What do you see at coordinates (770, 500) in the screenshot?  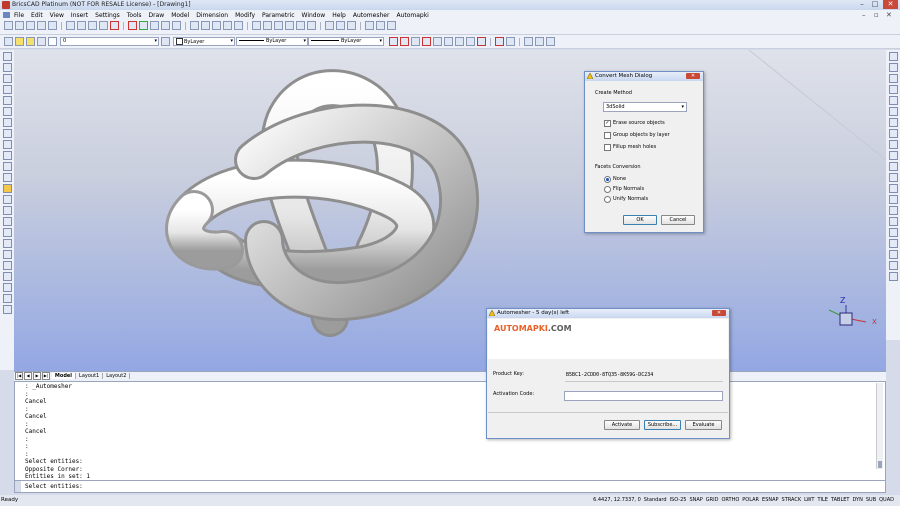 I see `status-toggle-esnap: ESNAP` at bounding box center [770, 500].